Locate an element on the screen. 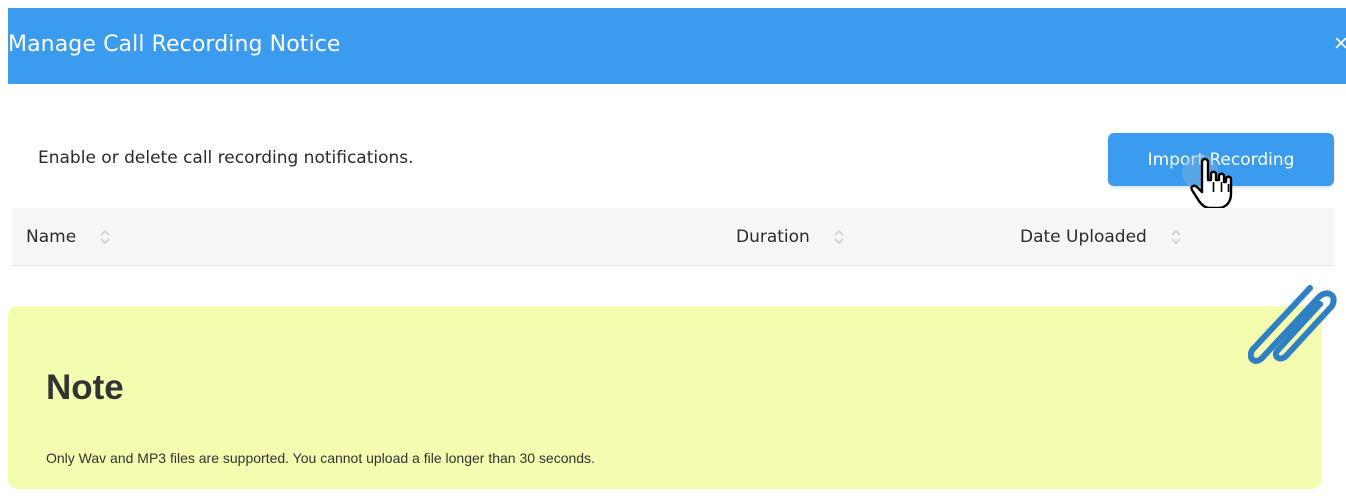  note-title: Note is located at coordinates (85, 387).